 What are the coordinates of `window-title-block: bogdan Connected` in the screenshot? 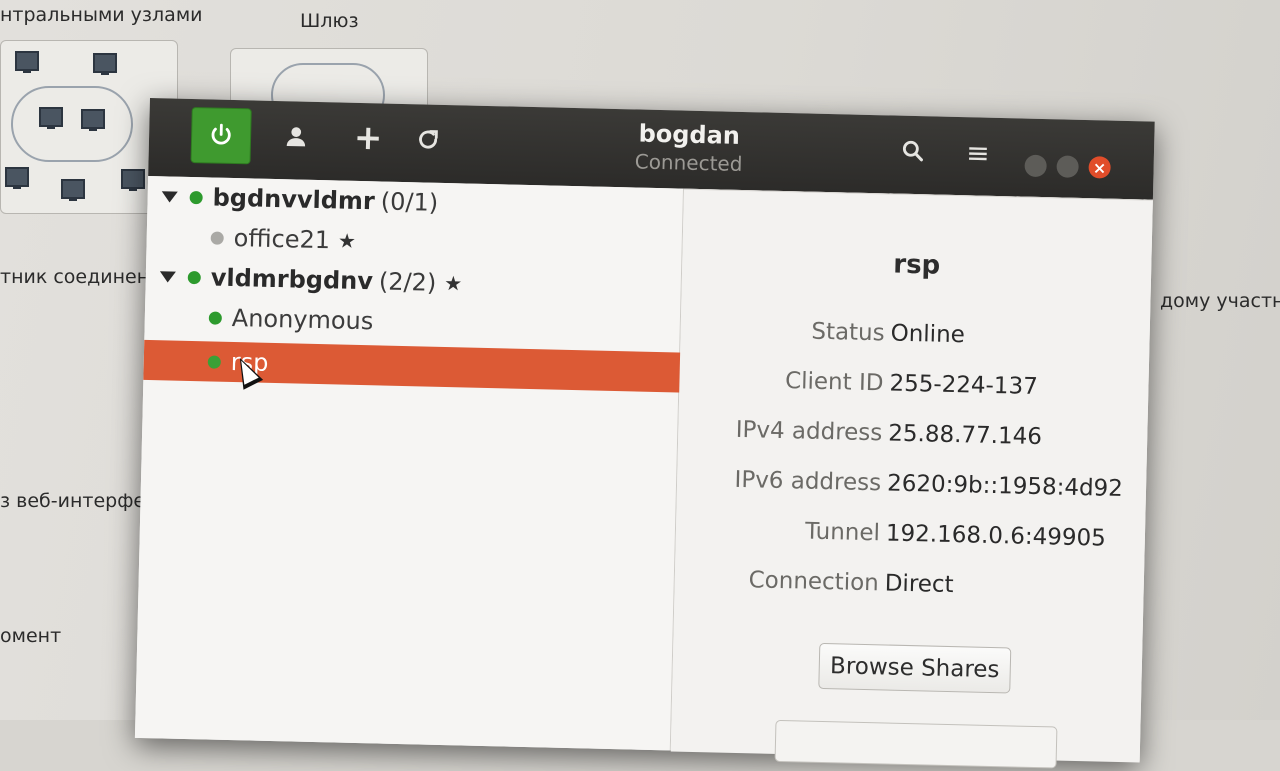 It's located at (688, 148).